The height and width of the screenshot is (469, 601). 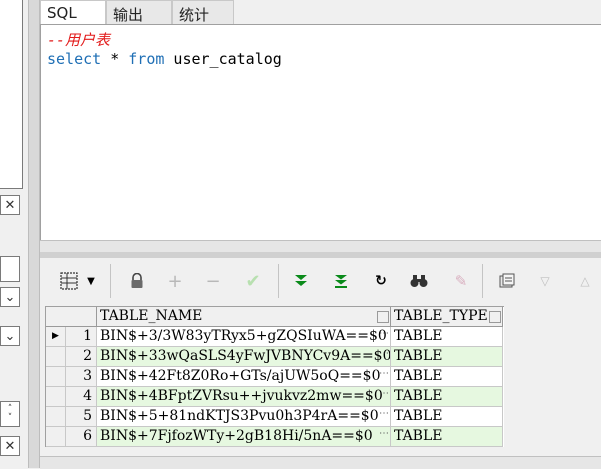 What do you see at coordinates (320, 462) in the screenshot?
I see `grid-horizontal-scrollbar` at bounding box center [320, 462].